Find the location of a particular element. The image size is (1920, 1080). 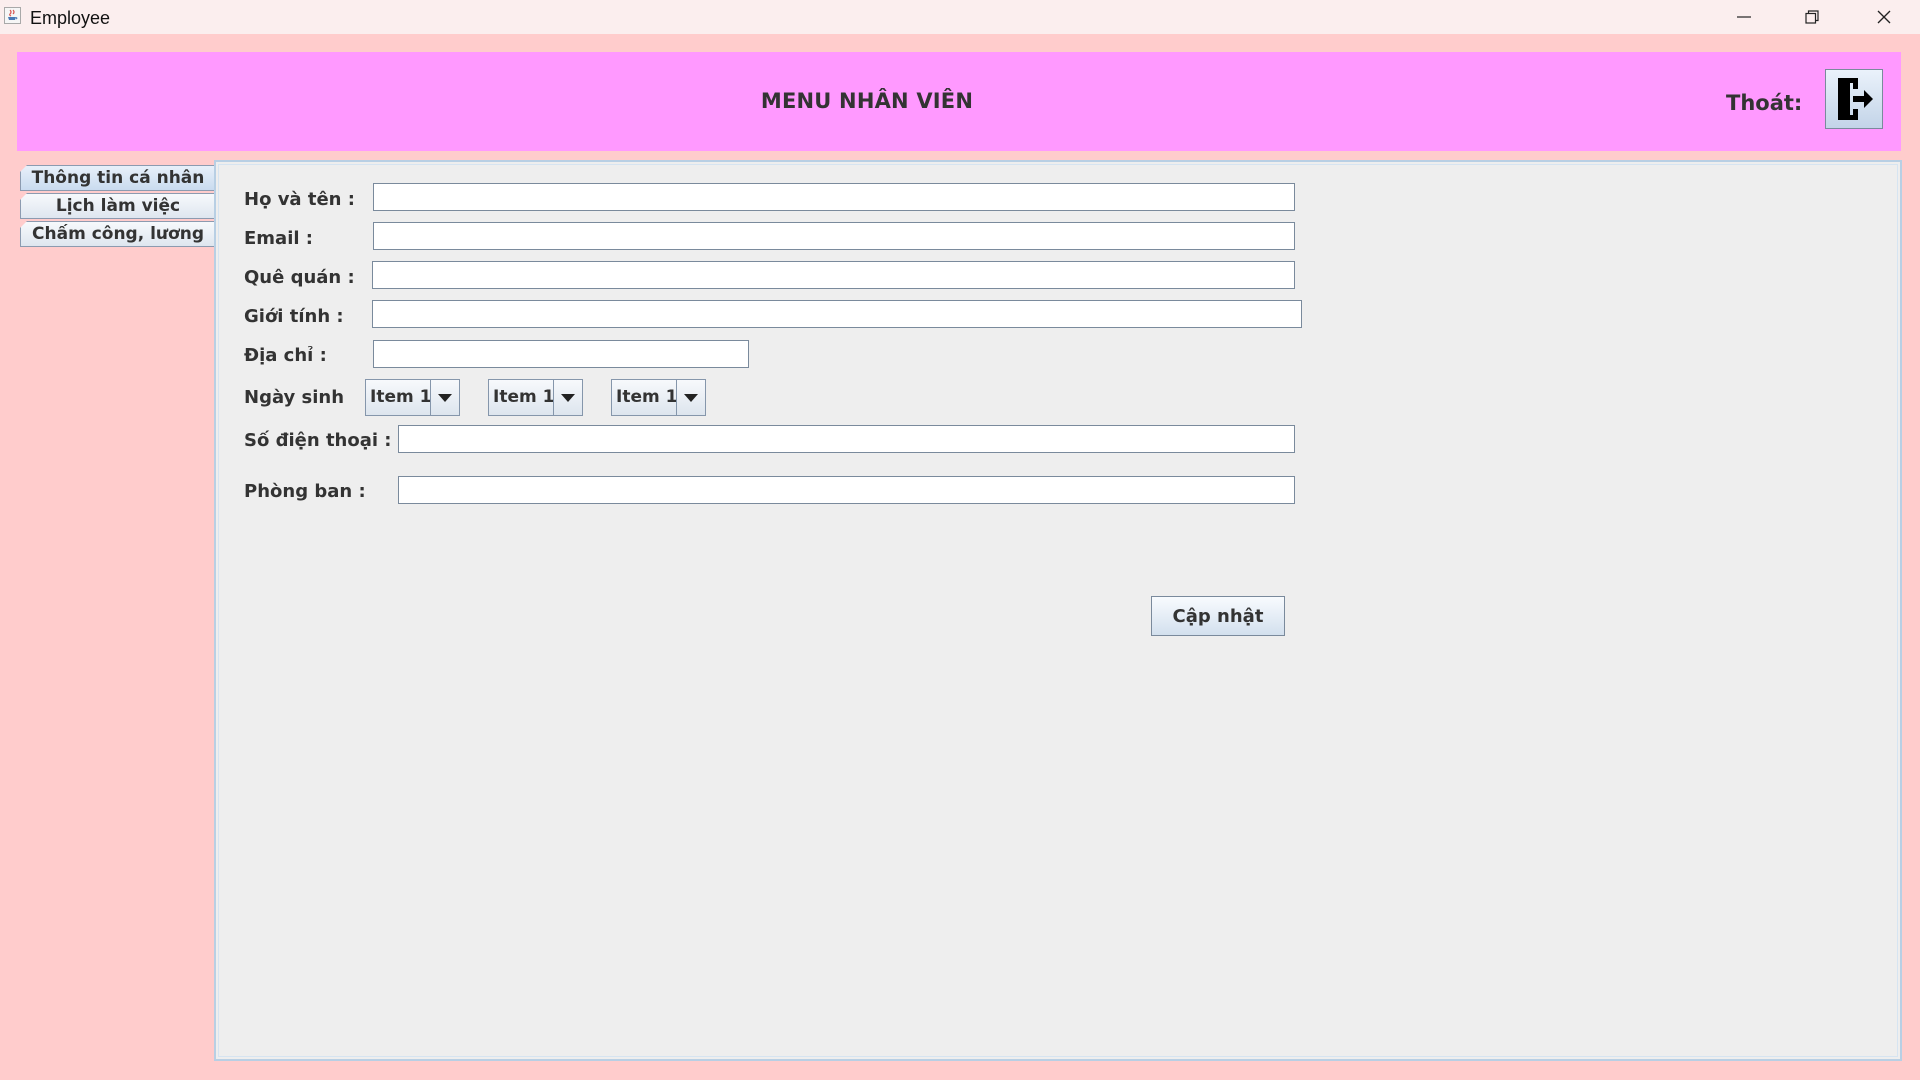

hometown-label: Quê quán : is located at coordinates (299, 277).